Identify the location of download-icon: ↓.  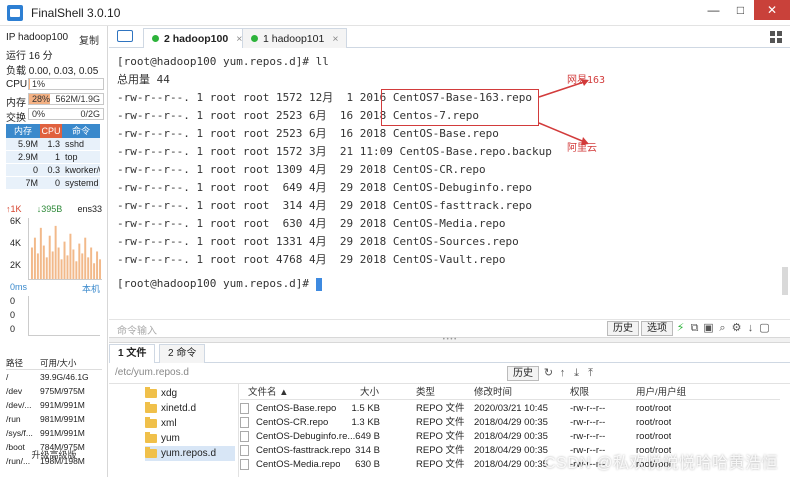
(750, 328).